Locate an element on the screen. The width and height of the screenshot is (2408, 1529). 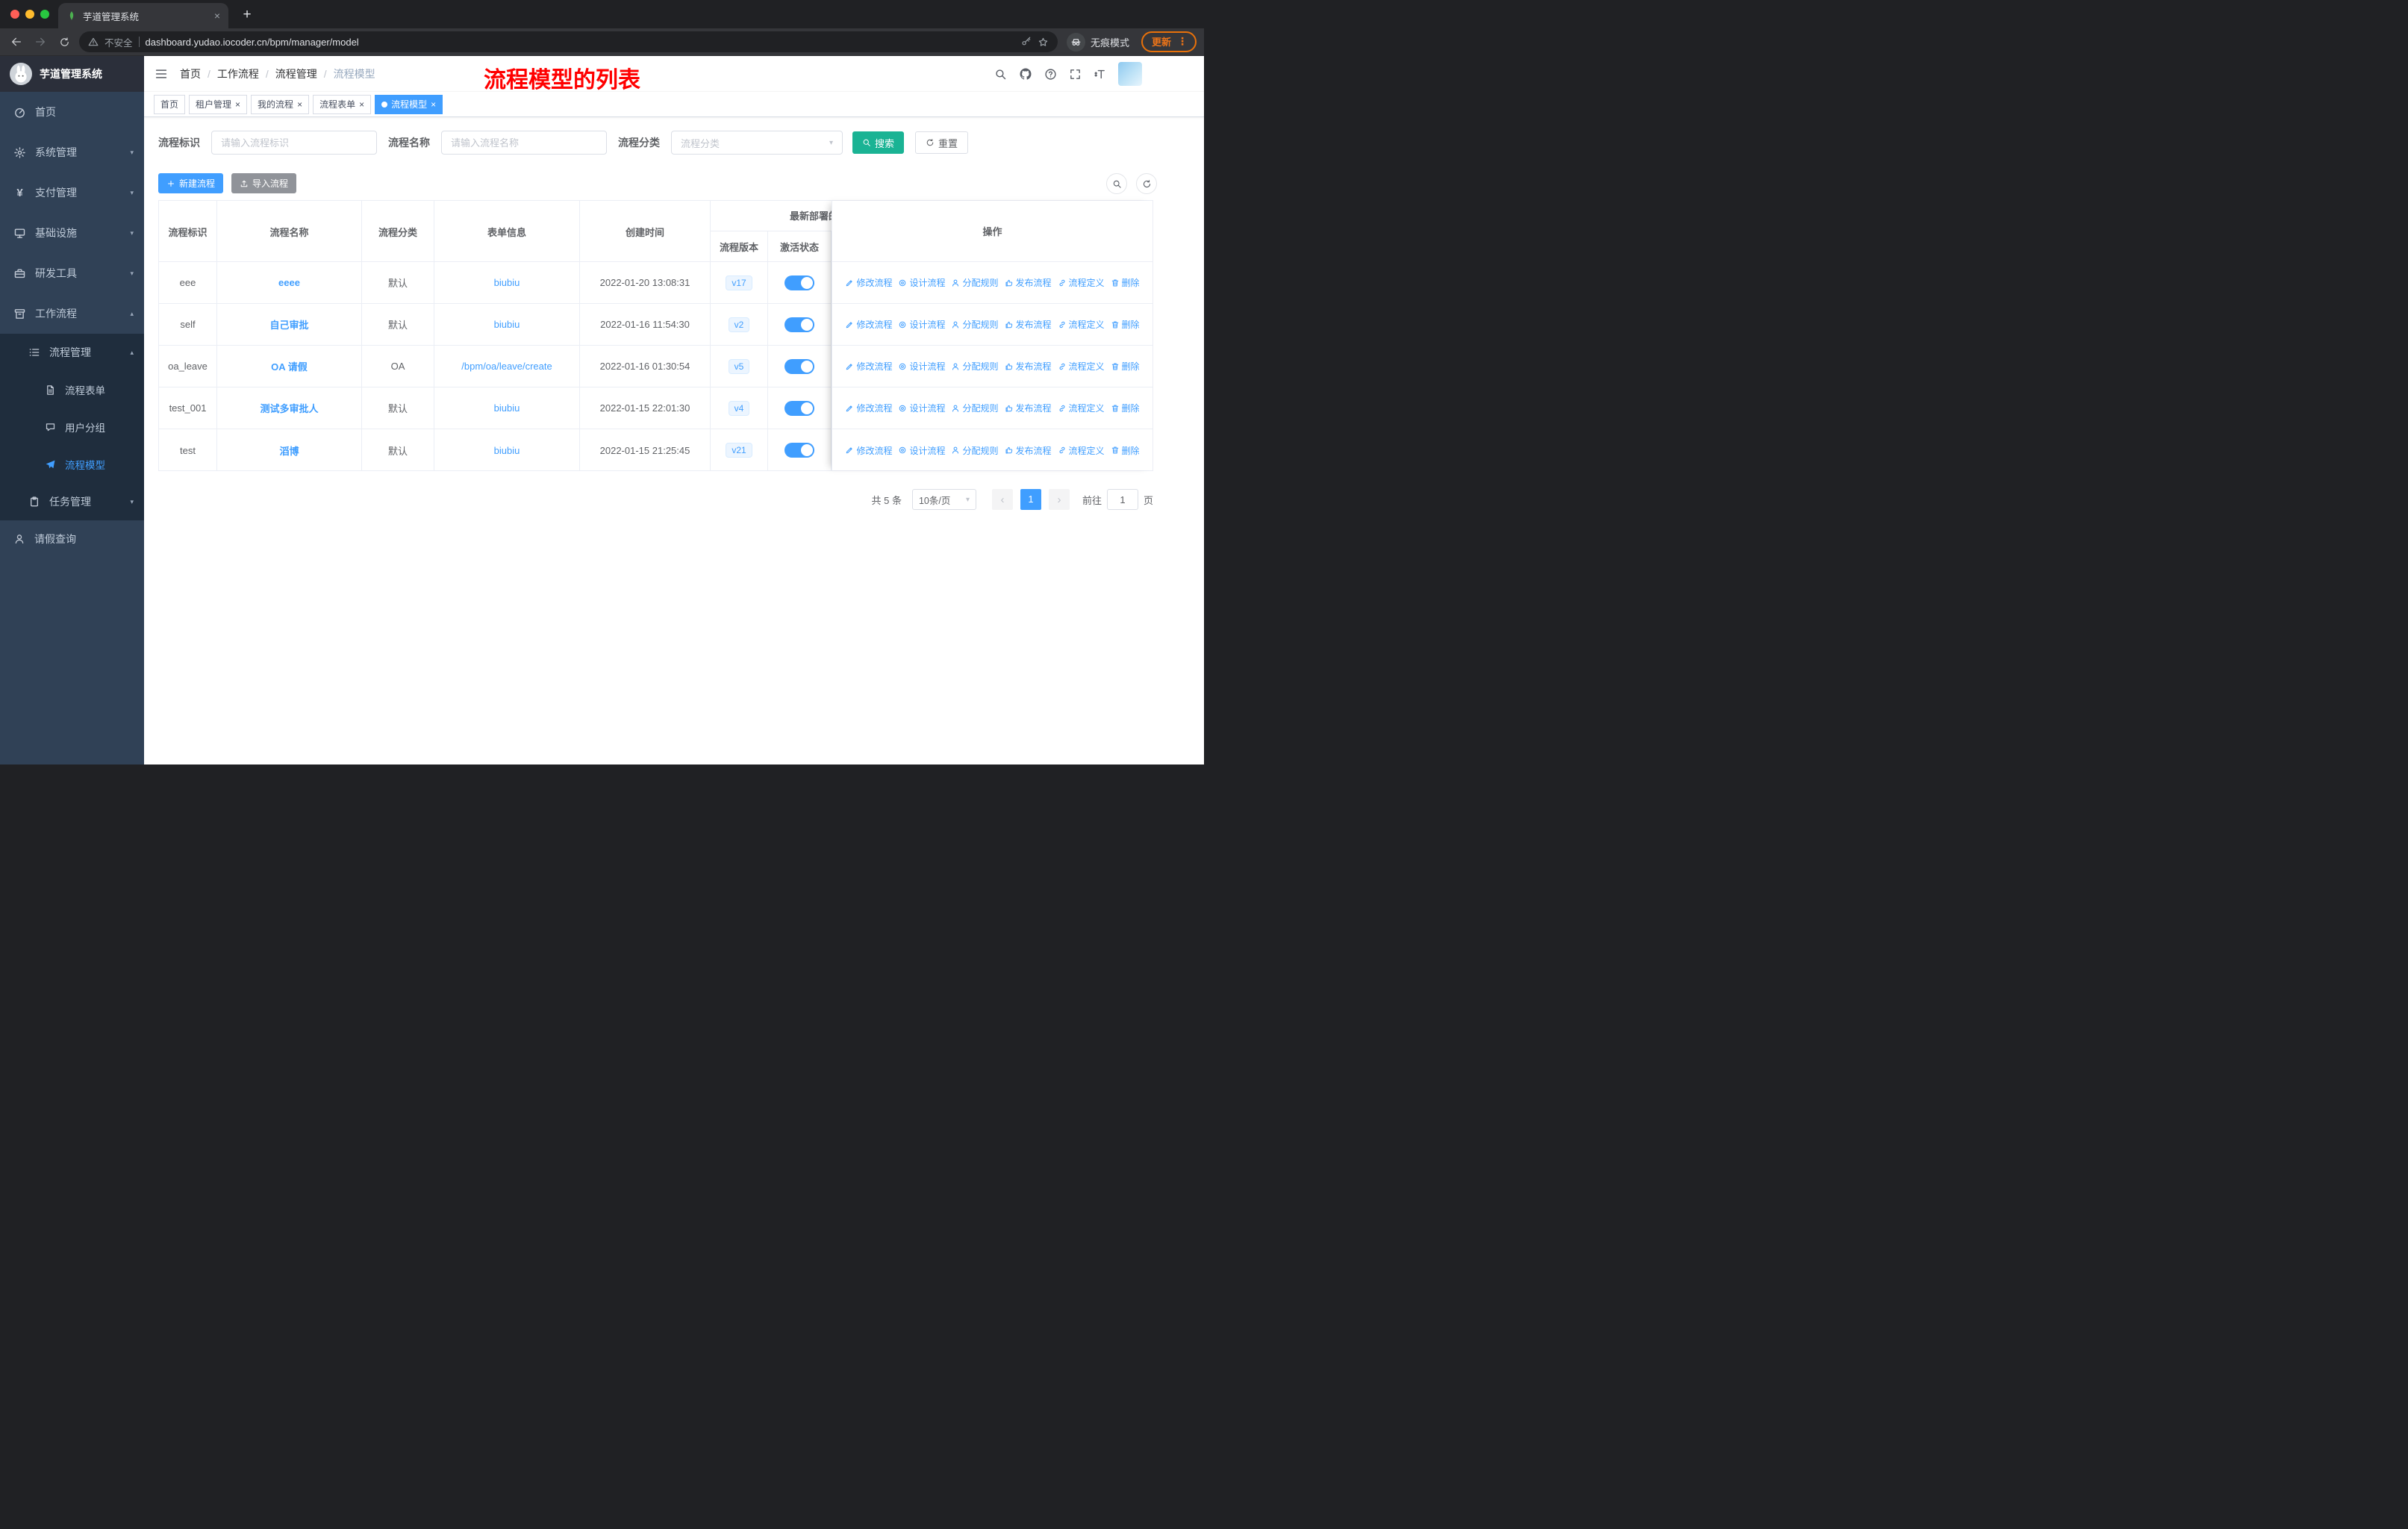
reset-button: 重置 is located at coordinates (942, 142).